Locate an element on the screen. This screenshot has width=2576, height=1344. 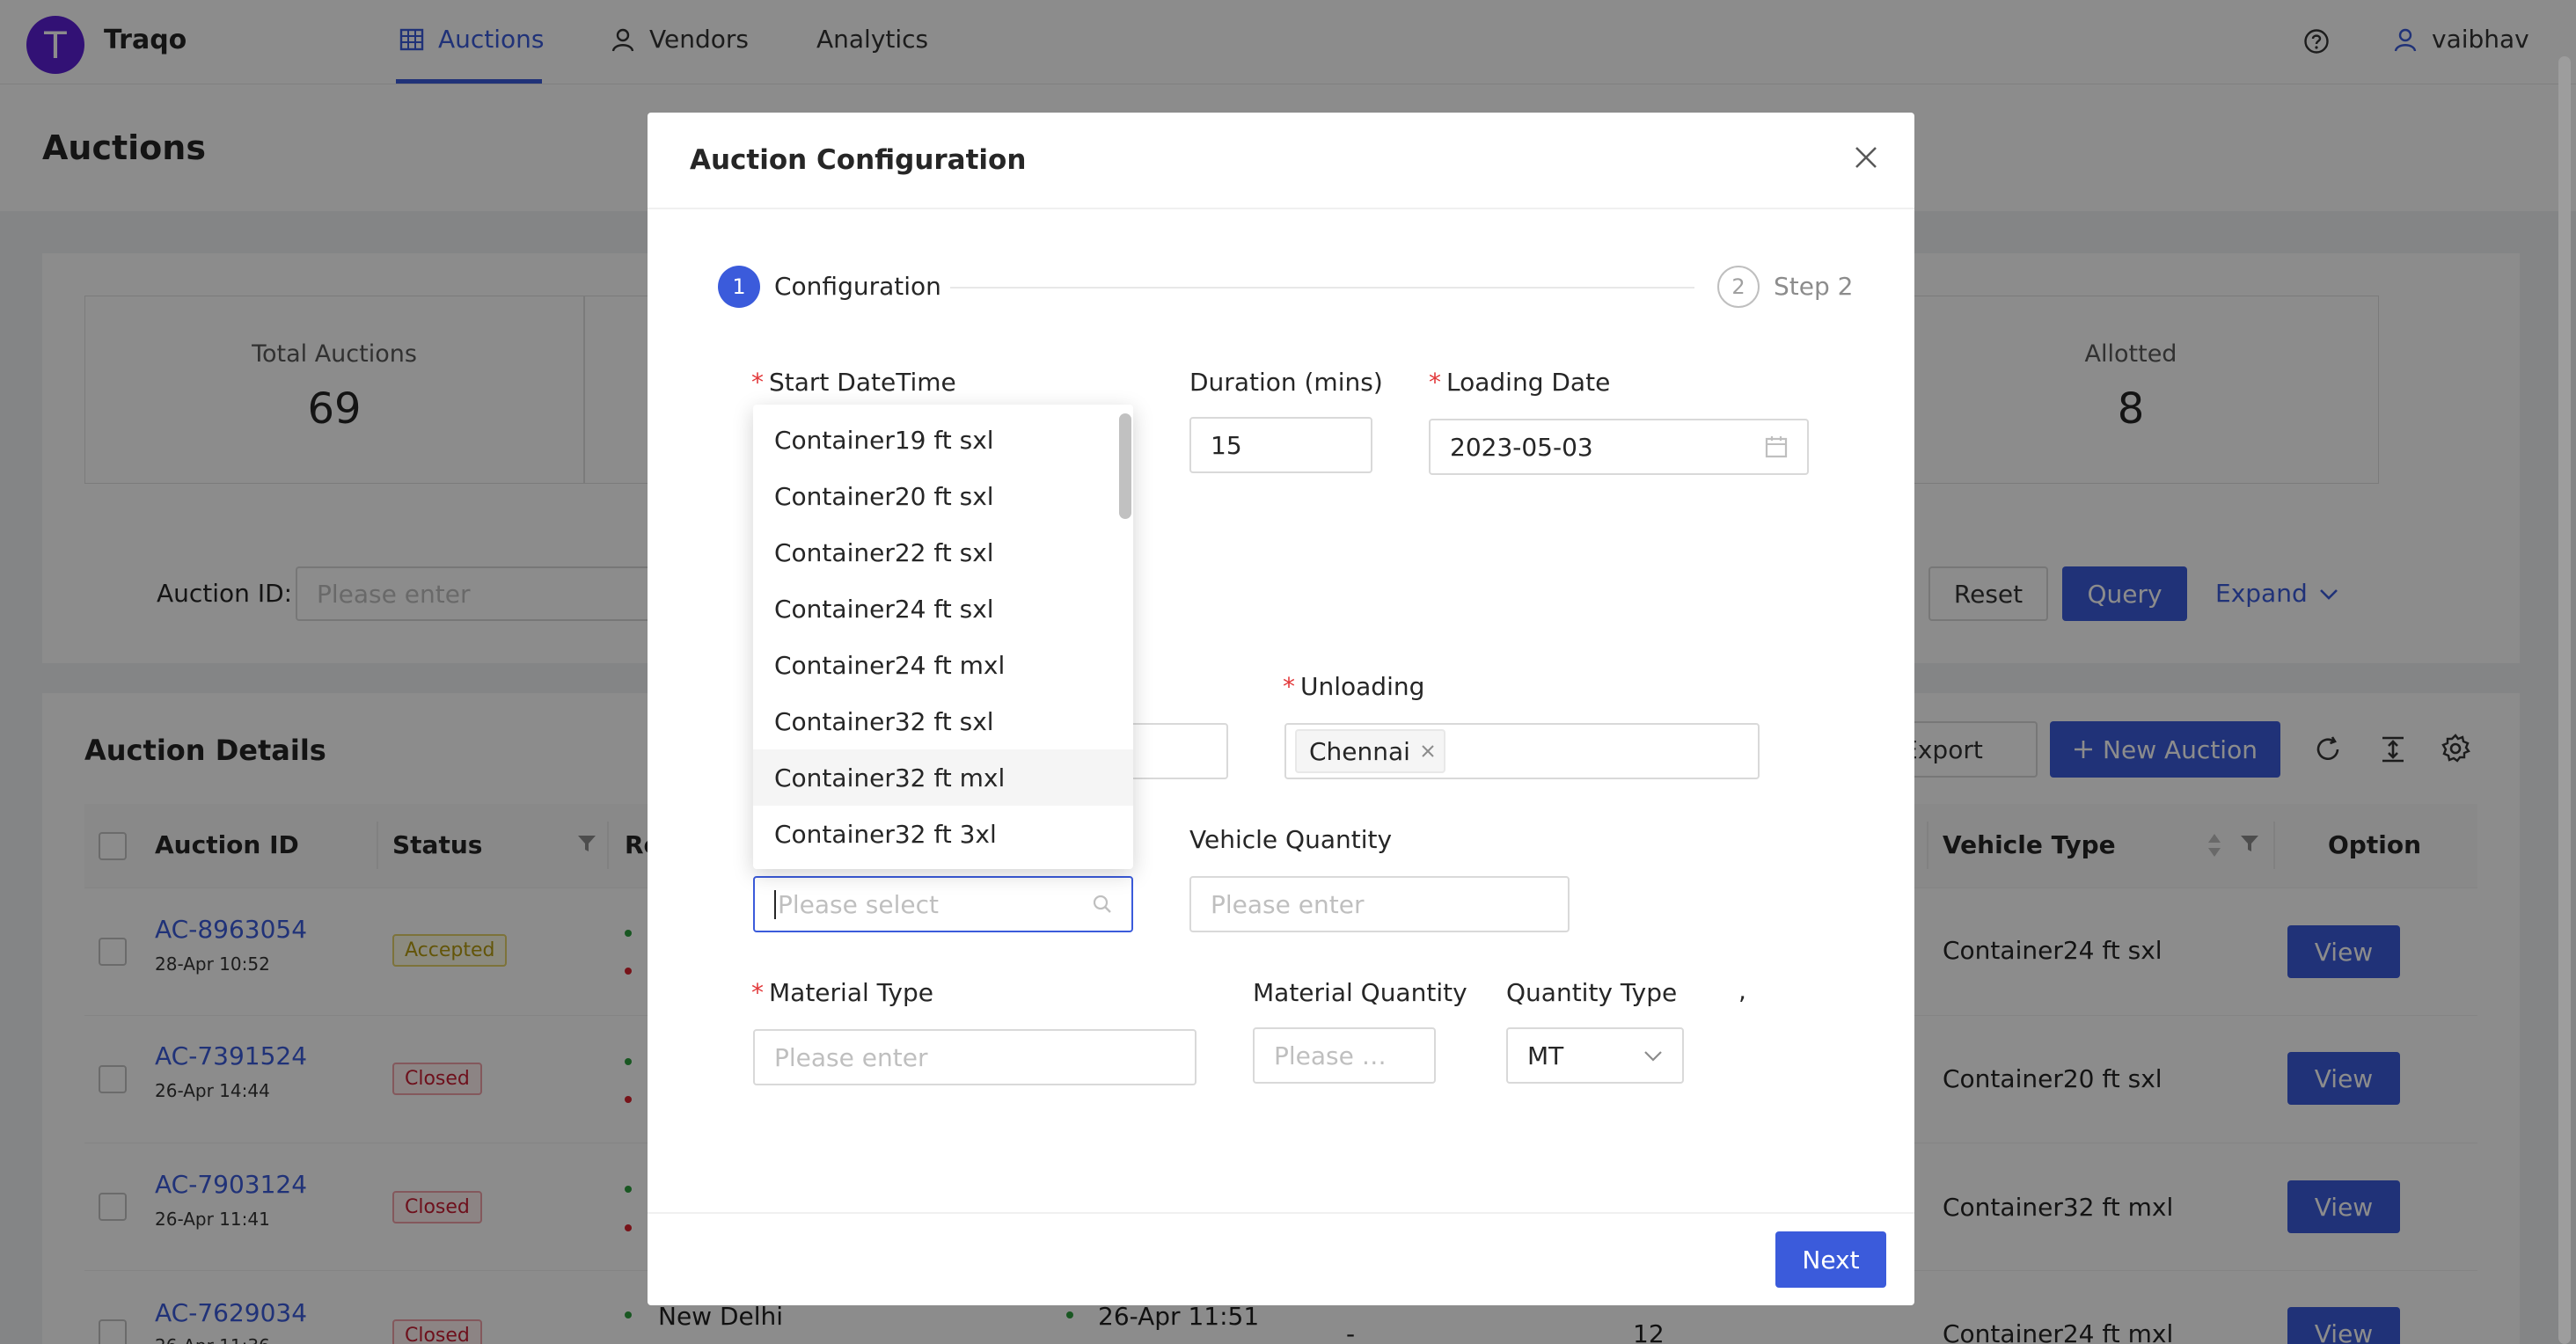
unloading-tag: Chennai is located at coordinates (1370, 751).